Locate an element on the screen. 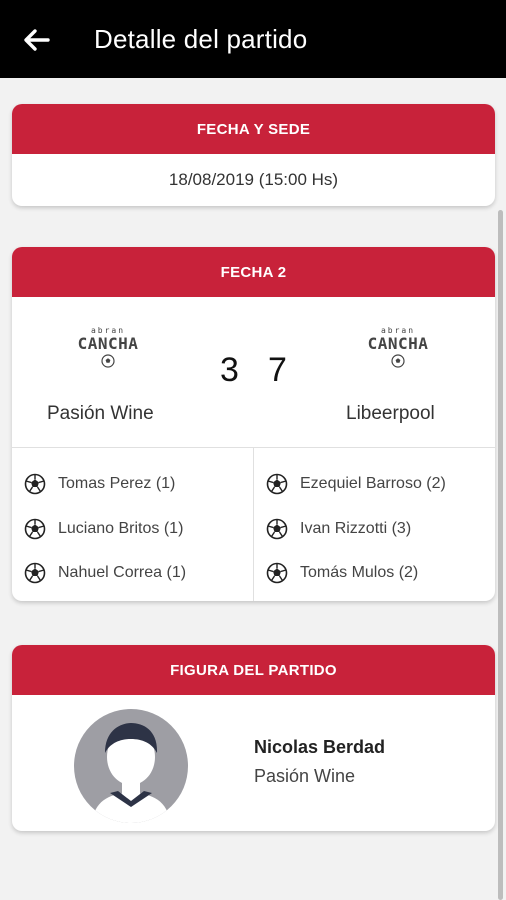 This screenshot has height=900, width=506. scorer-item: Tomas Perez (1) is located at coordinates (132, 484).